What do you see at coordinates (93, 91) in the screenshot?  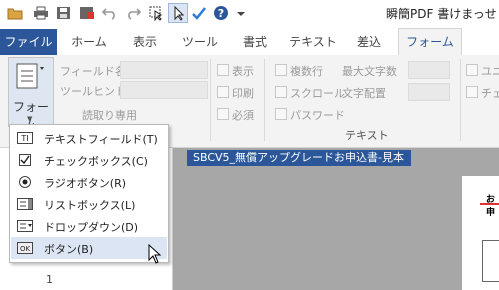 I see `tooltip-label: ツールヒント` at bounding box center [93, 91].